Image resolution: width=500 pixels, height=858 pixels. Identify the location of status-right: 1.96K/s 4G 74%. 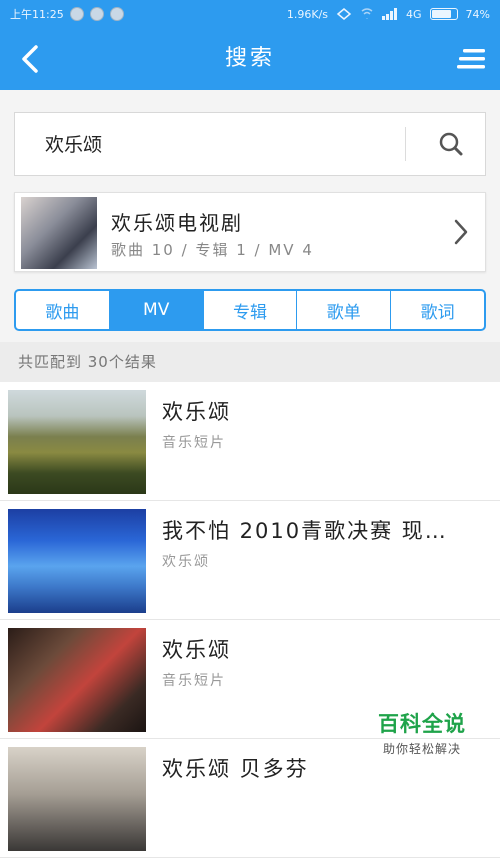
(388, 14).